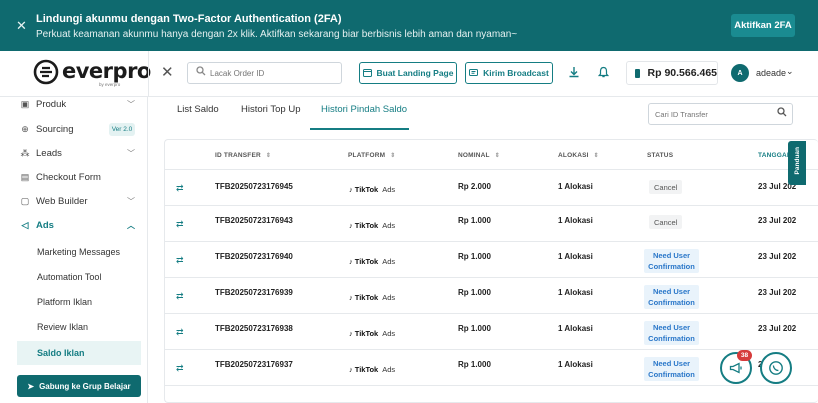 The width and height of the screenshot is (818, 403). I want to click on guide-label: Panduan, so click(797, 161).